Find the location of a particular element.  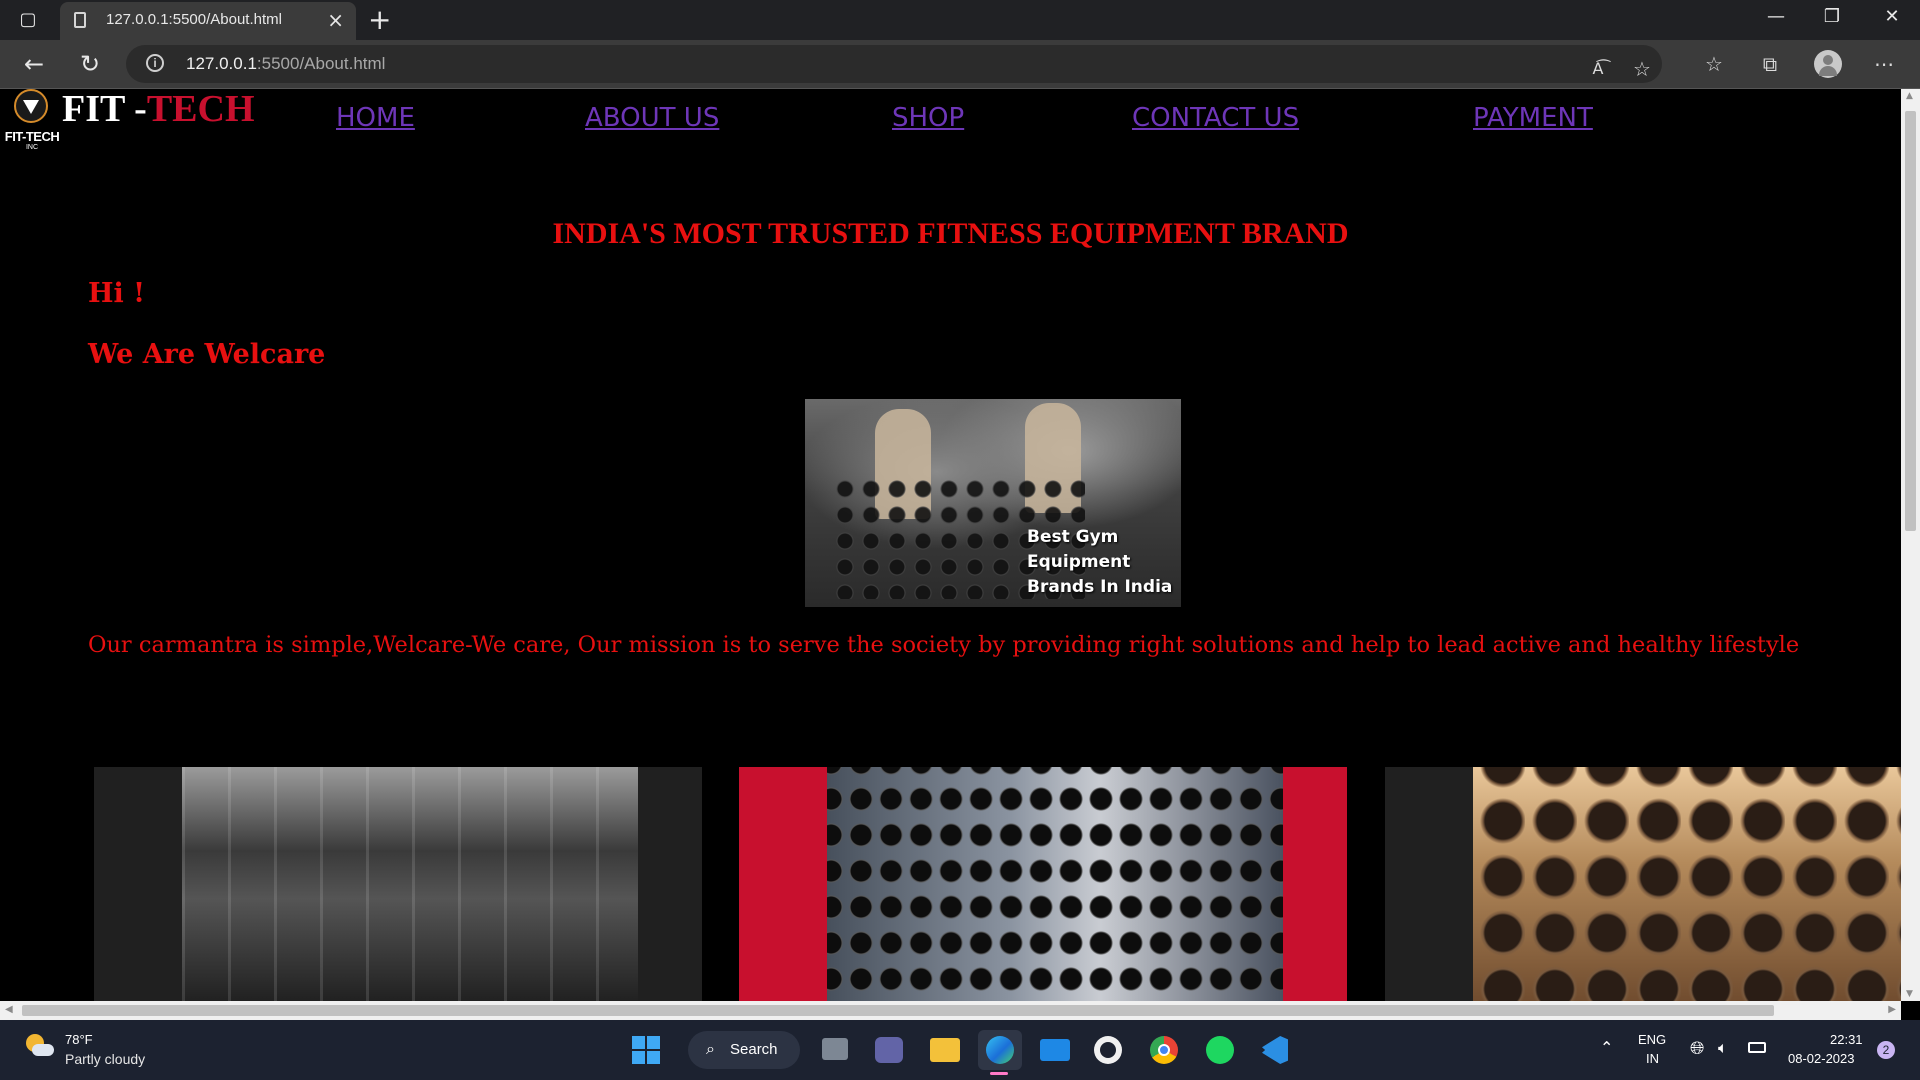

notification-badge: 2 is located at coordinates (1886, 1050).